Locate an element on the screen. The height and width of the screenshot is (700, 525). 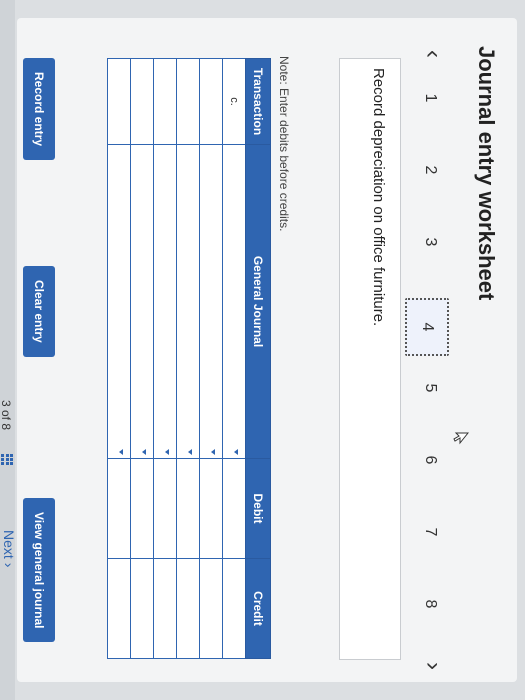
bottom-nav-bar is located at coordinates (7, 350).